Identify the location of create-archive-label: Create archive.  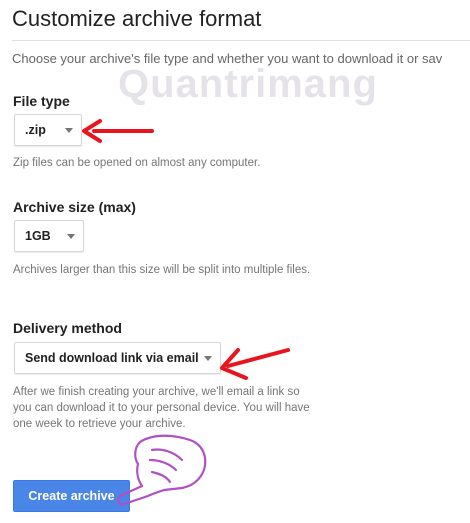
(71, 496).